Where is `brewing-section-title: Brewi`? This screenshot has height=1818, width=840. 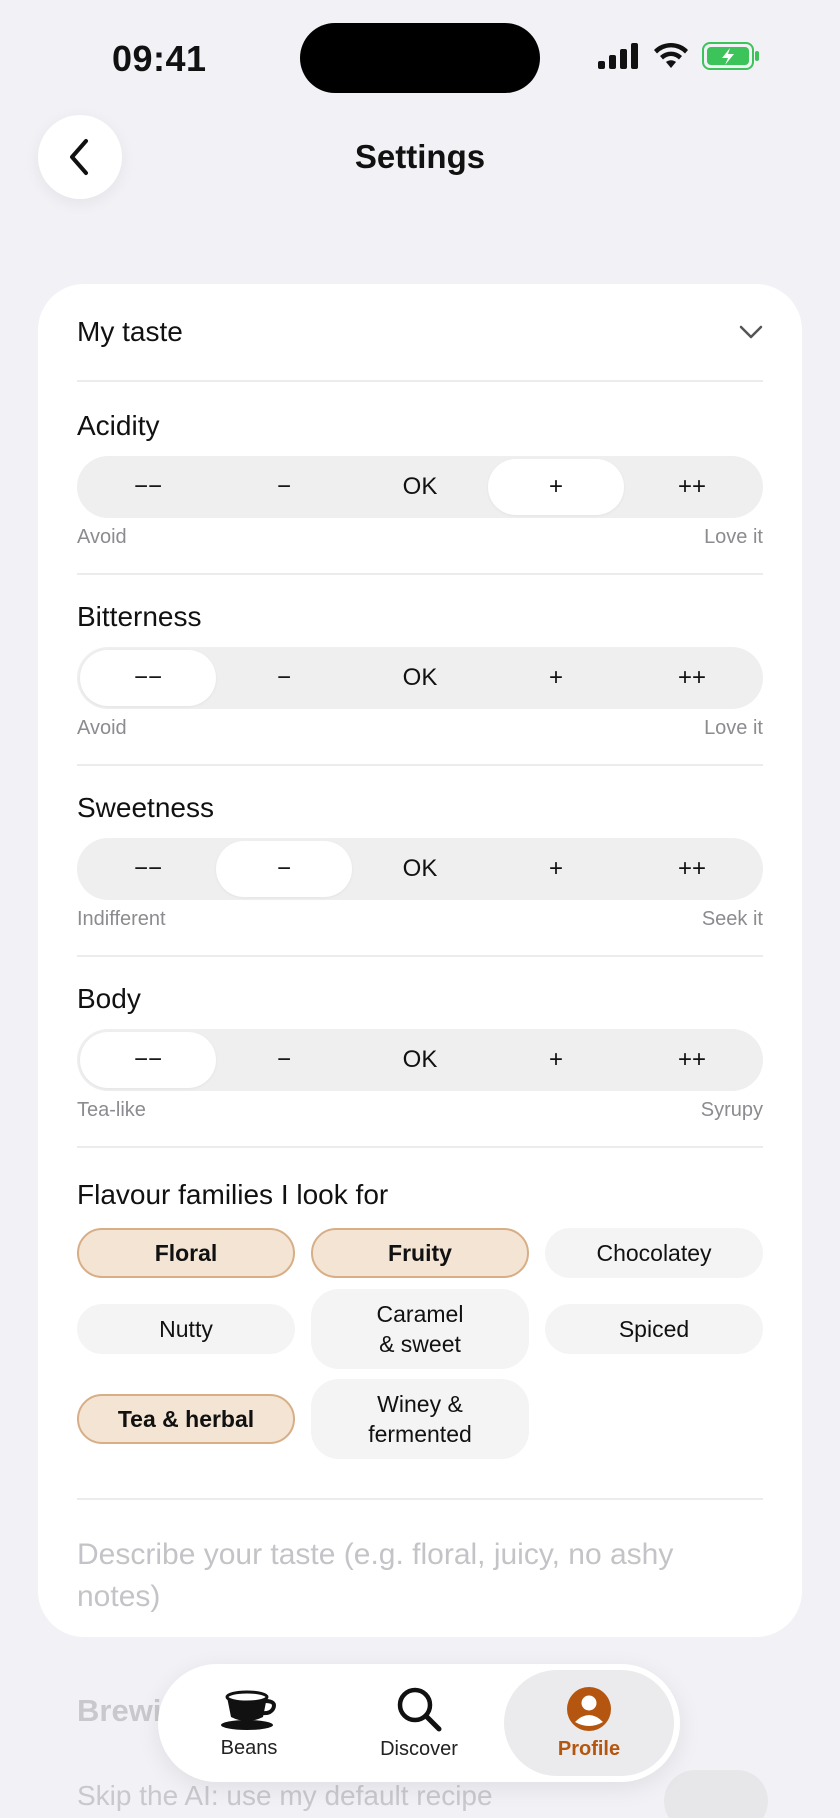 brewing-section-title: Brewi is located at coordinates (119, 1710).